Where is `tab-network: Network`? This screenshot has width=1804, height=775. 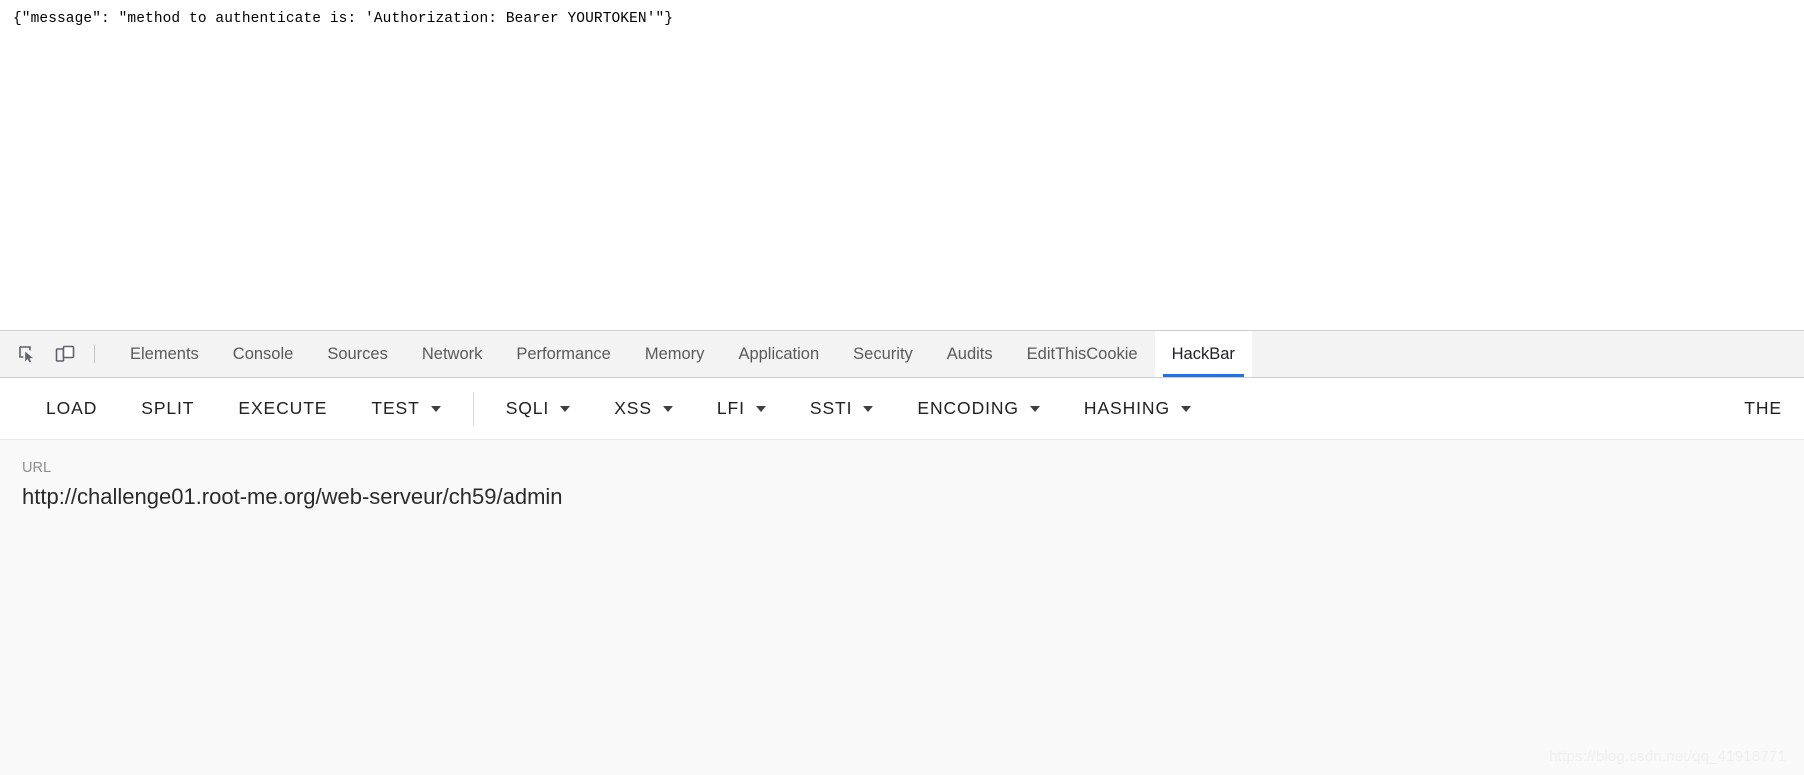
tab-network: Network is located at coordinates (452, 354).